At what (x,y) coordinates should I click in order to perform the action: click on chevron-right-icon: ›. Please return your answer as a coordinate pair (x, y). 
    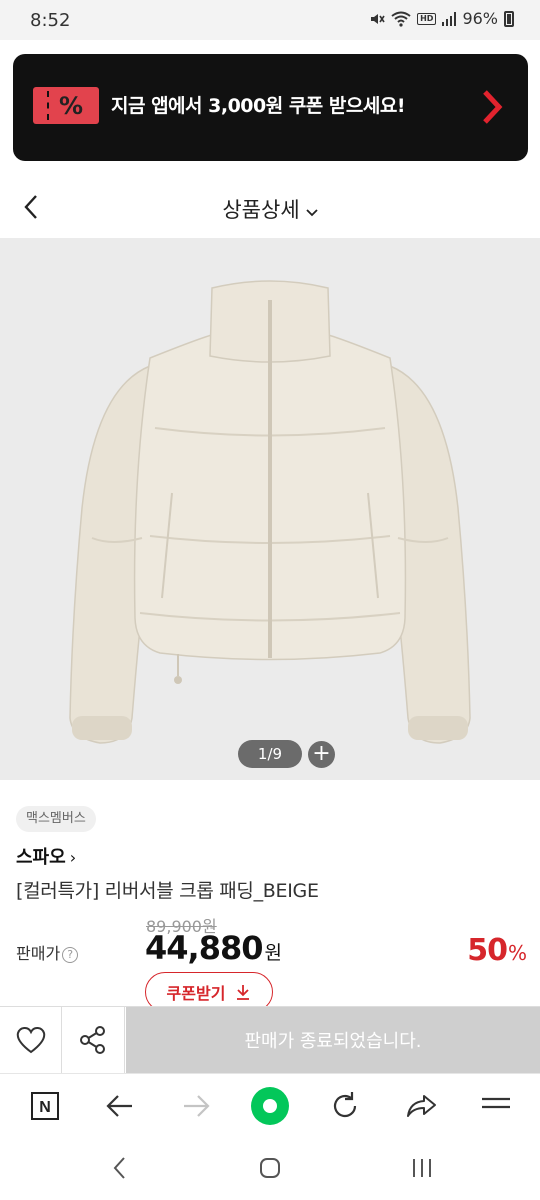
    Looking at the image, I should click on (73, 857).